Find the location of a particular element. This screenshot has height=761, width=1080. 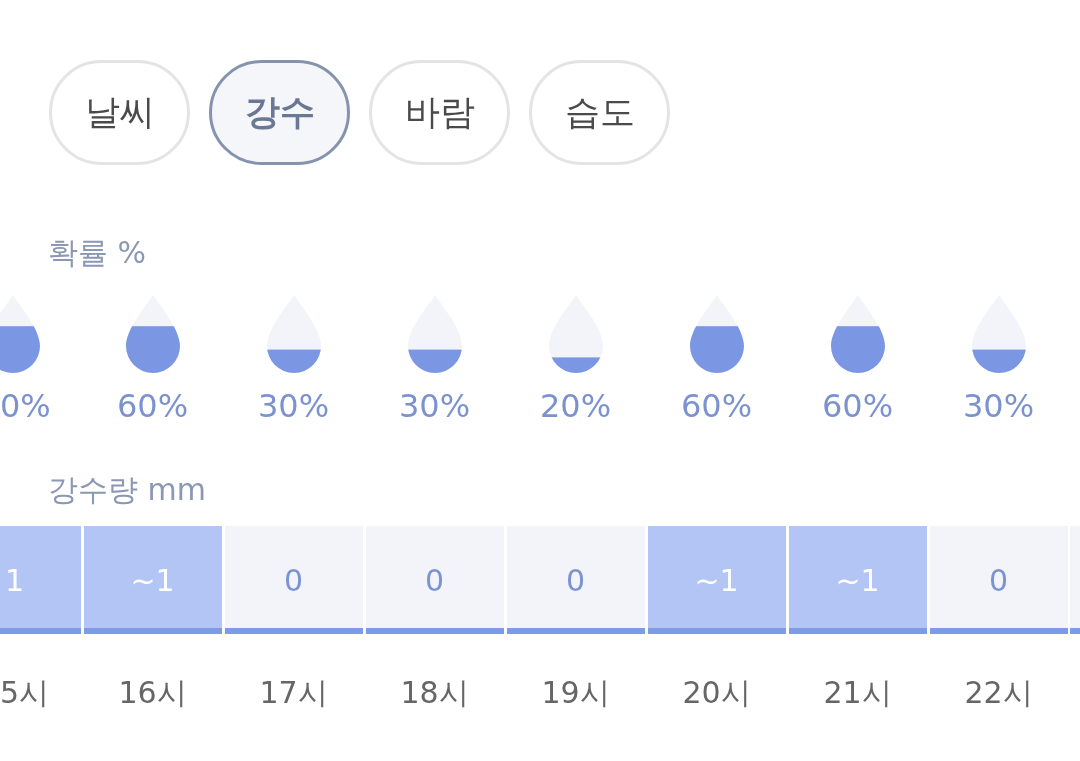

hour-label: 21시 is located at coordinates (857, 693).